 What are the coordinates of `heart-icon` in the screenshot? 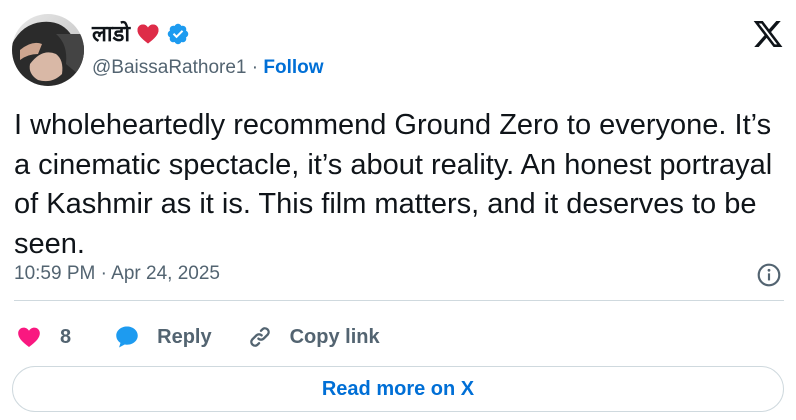 It's located at (29, 337).